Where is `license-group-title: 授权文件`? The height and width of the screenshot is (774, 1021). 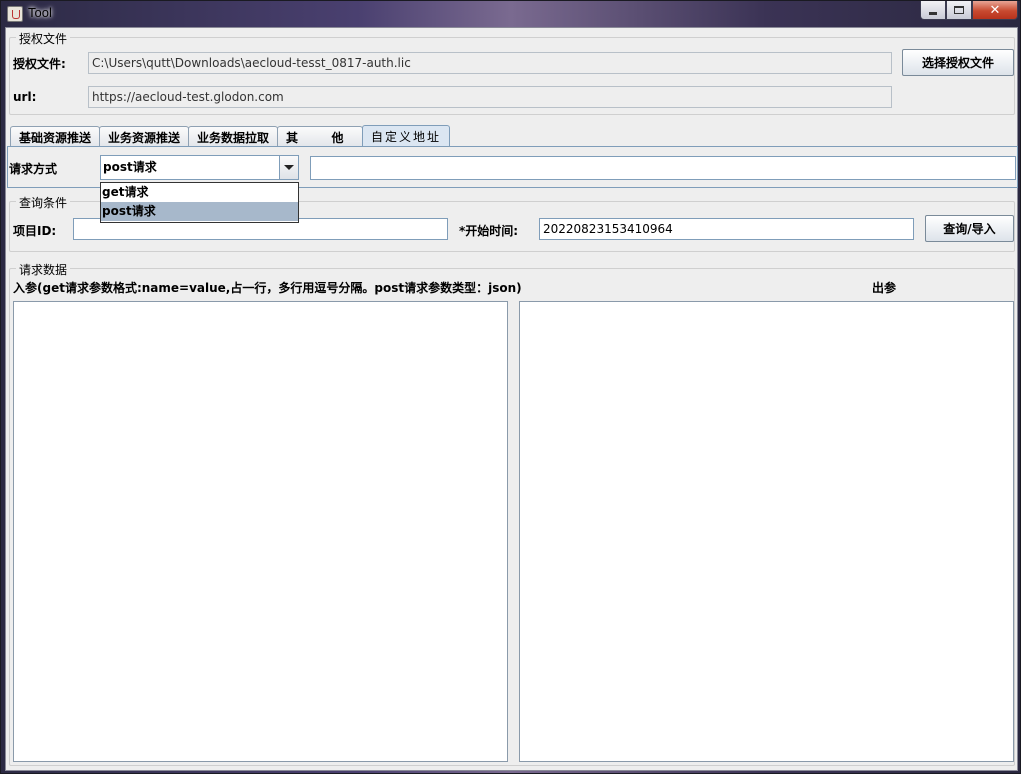 license-group-title: 授权文件 is located at coordinates (43, 38).